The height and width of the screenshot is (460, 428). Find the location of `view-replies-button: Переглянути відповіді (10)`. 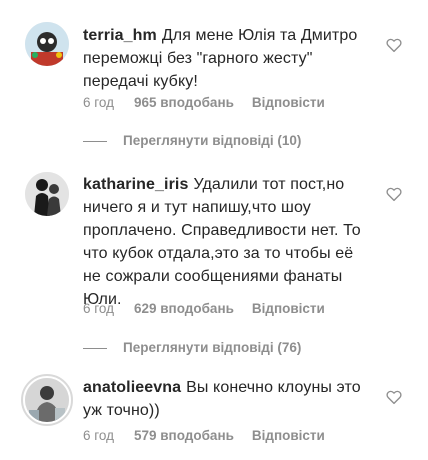

view-replies-button: Переглянути відповіді (10) is located at coordinates (192, 140).